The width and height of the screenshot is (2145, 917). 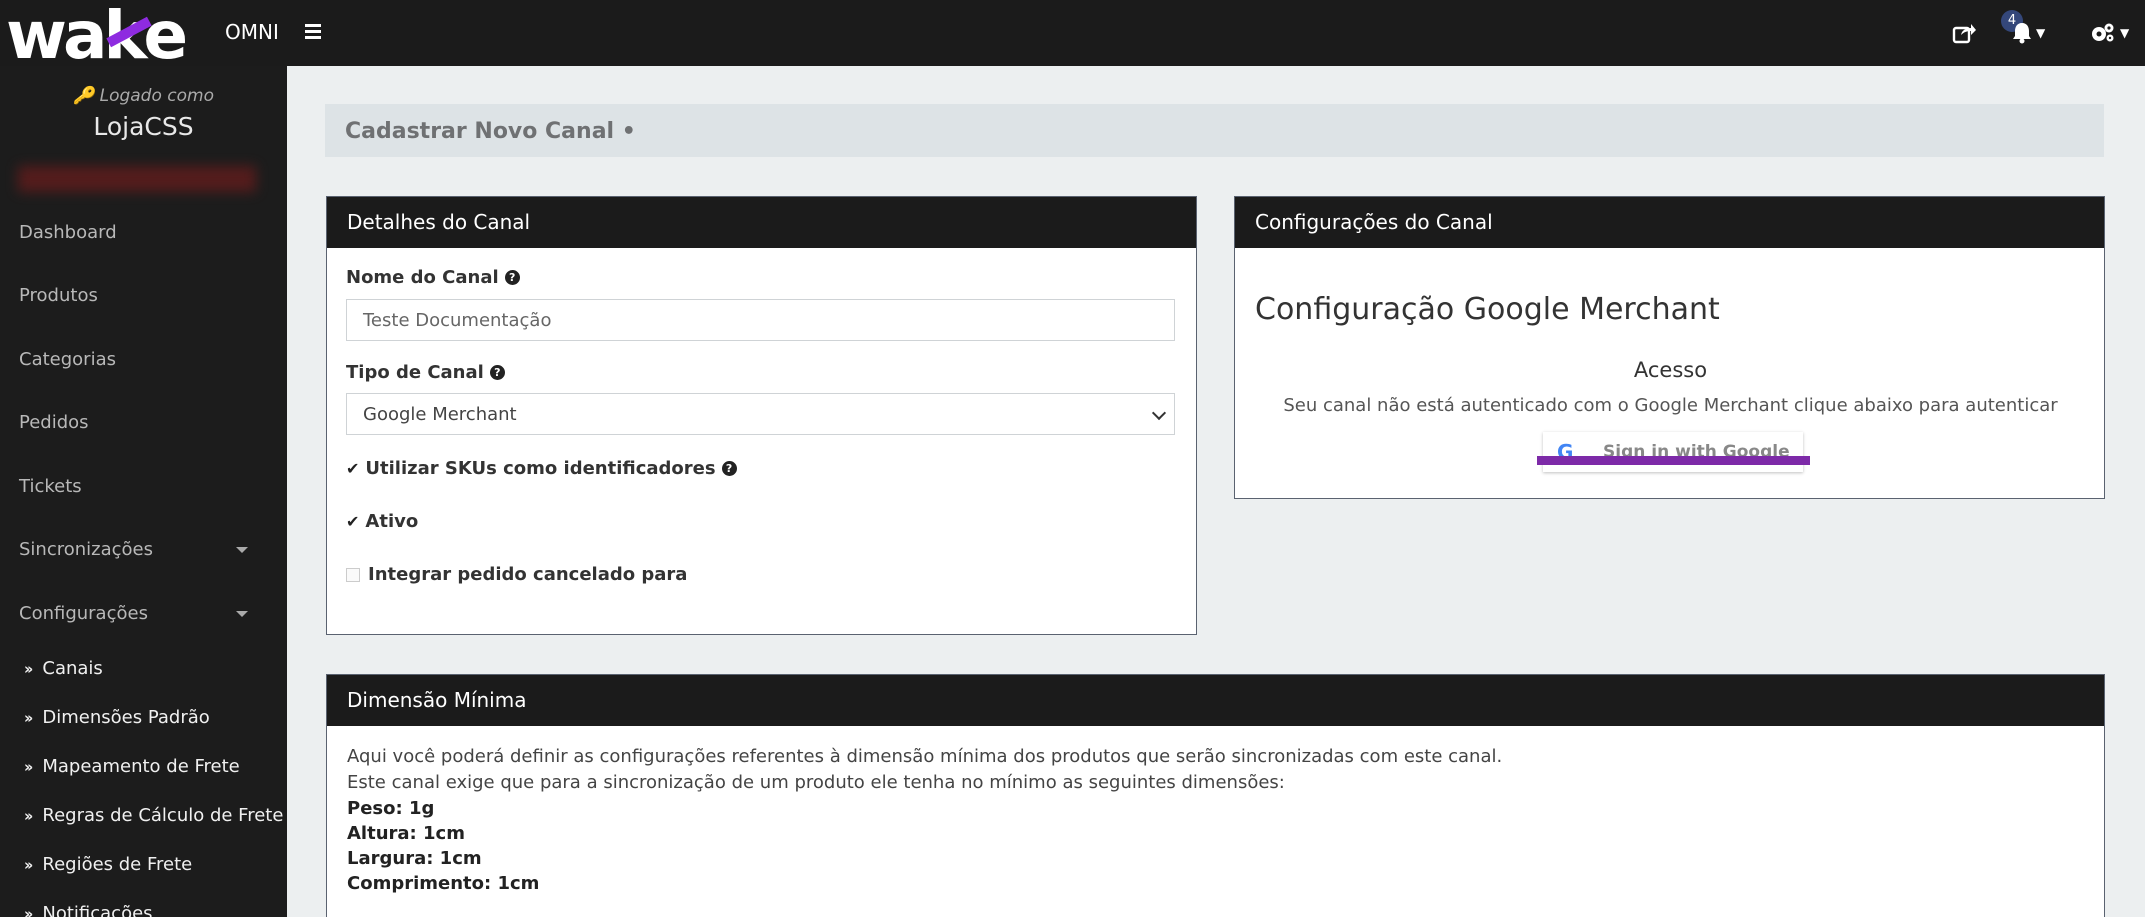 What do you see at coordinates (58, 295) in the screenshot?
I see `sidebar-item-produtos: Produtos` at bounding box center [58, 295].